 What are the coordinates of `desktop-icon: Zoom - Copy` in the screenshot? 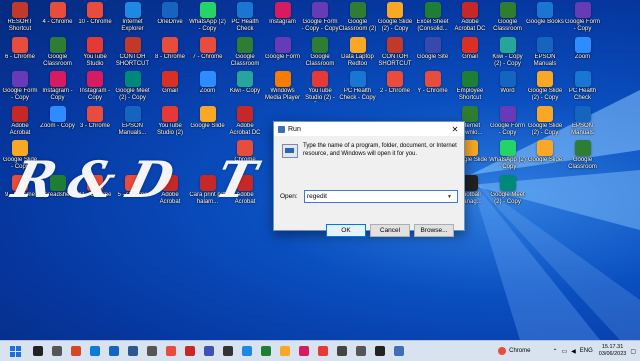 It's located at (58, 123).